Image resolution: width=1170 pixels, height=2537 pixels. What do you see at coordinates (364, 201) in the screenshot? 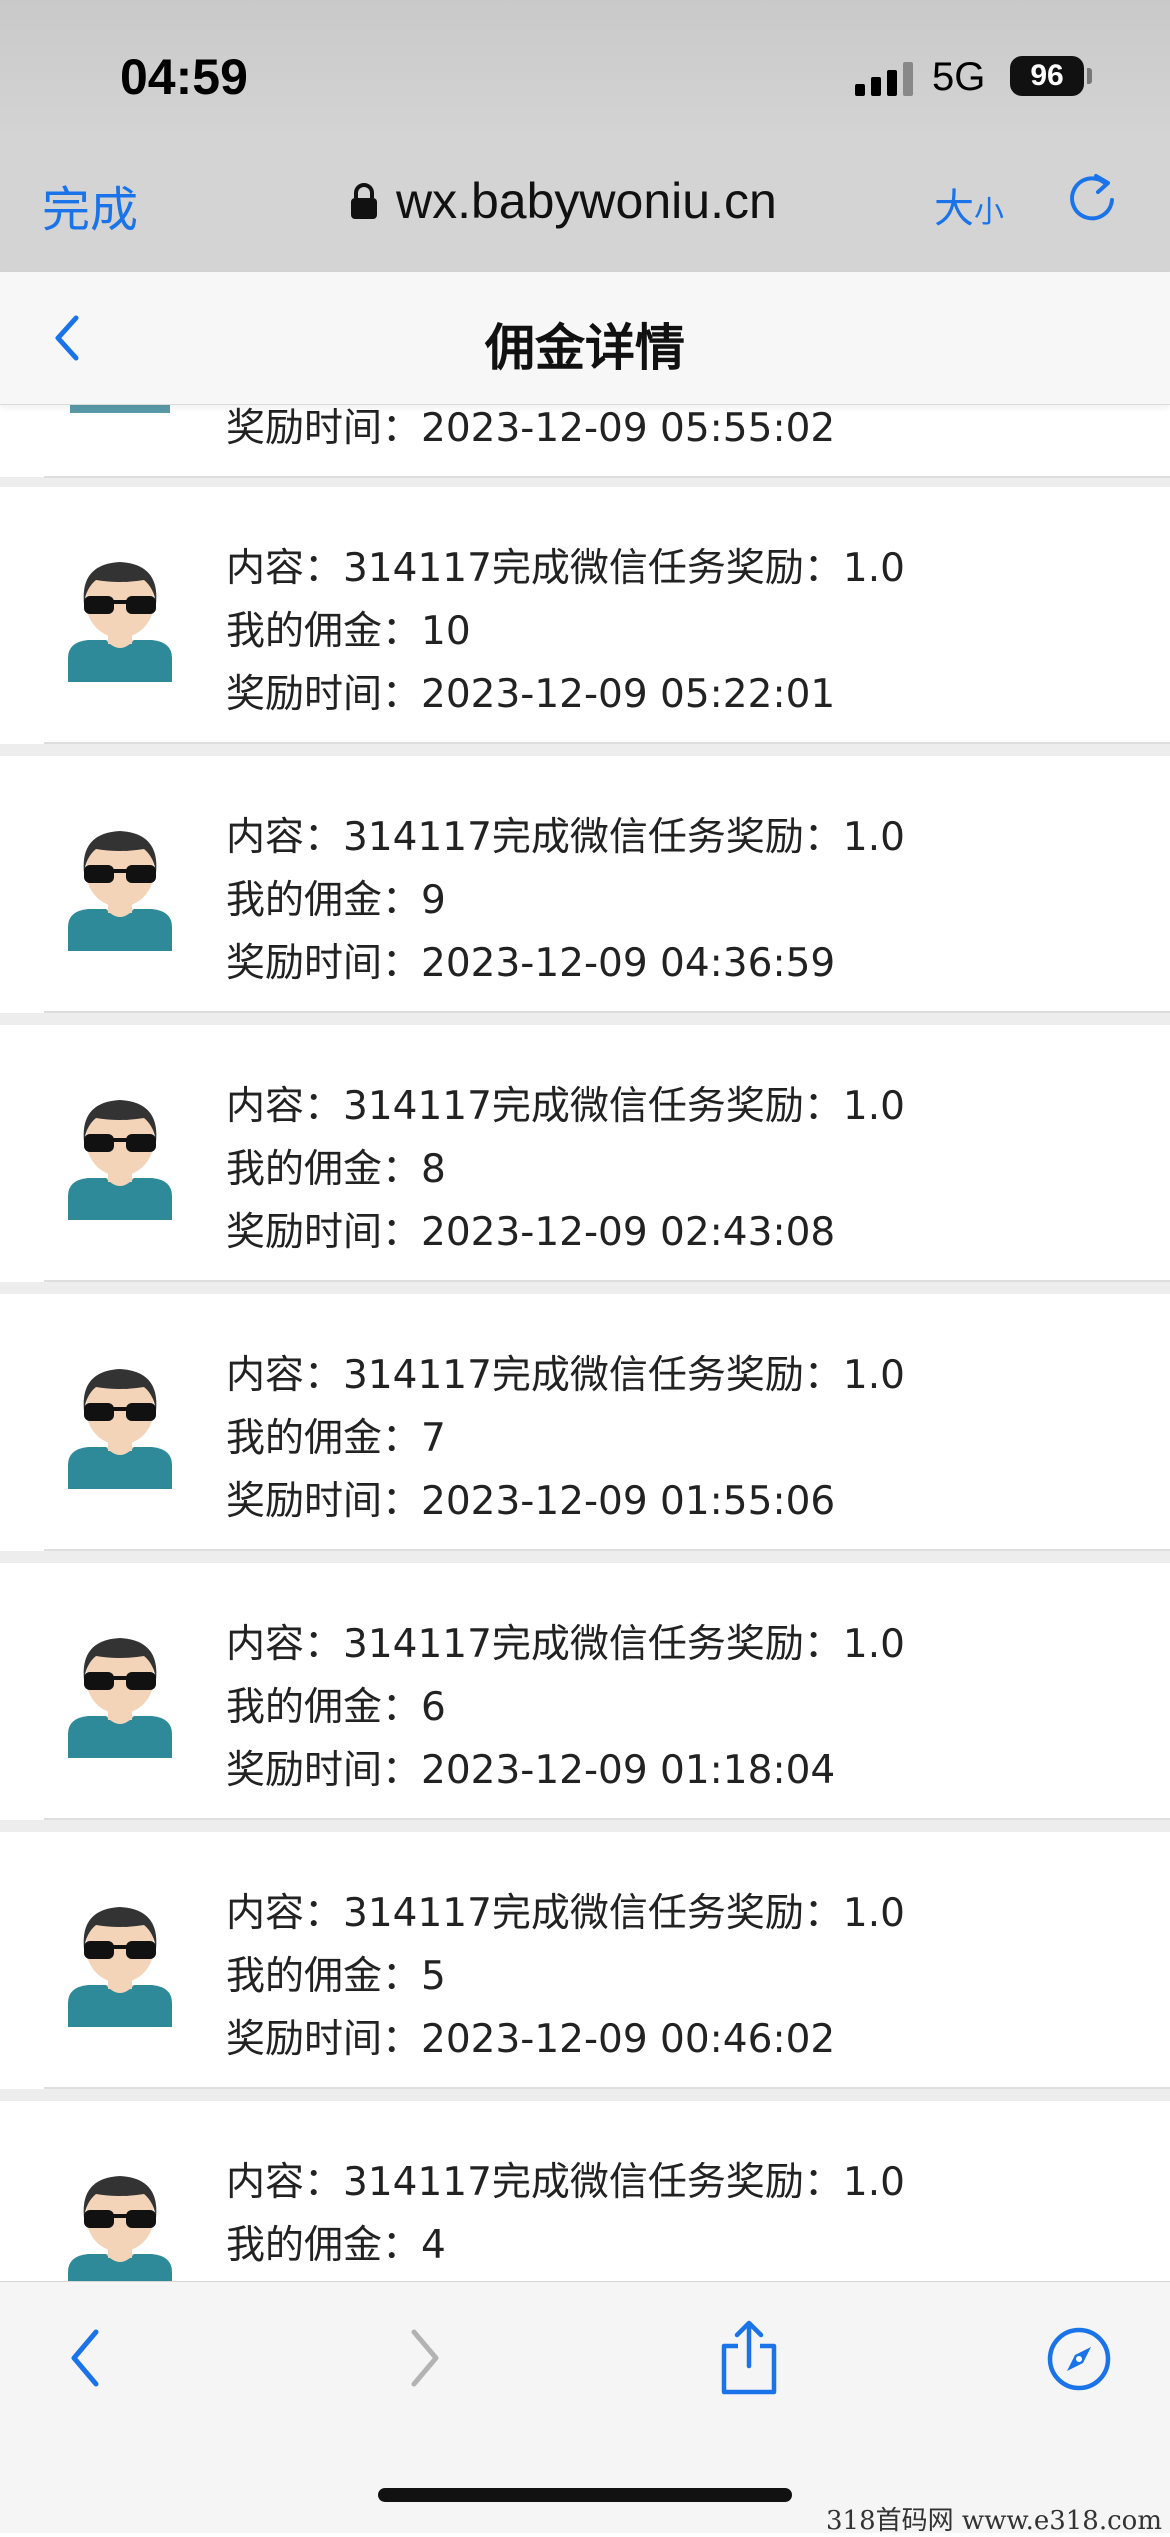
I see `lock-icon` at bounding box center [364, 201].